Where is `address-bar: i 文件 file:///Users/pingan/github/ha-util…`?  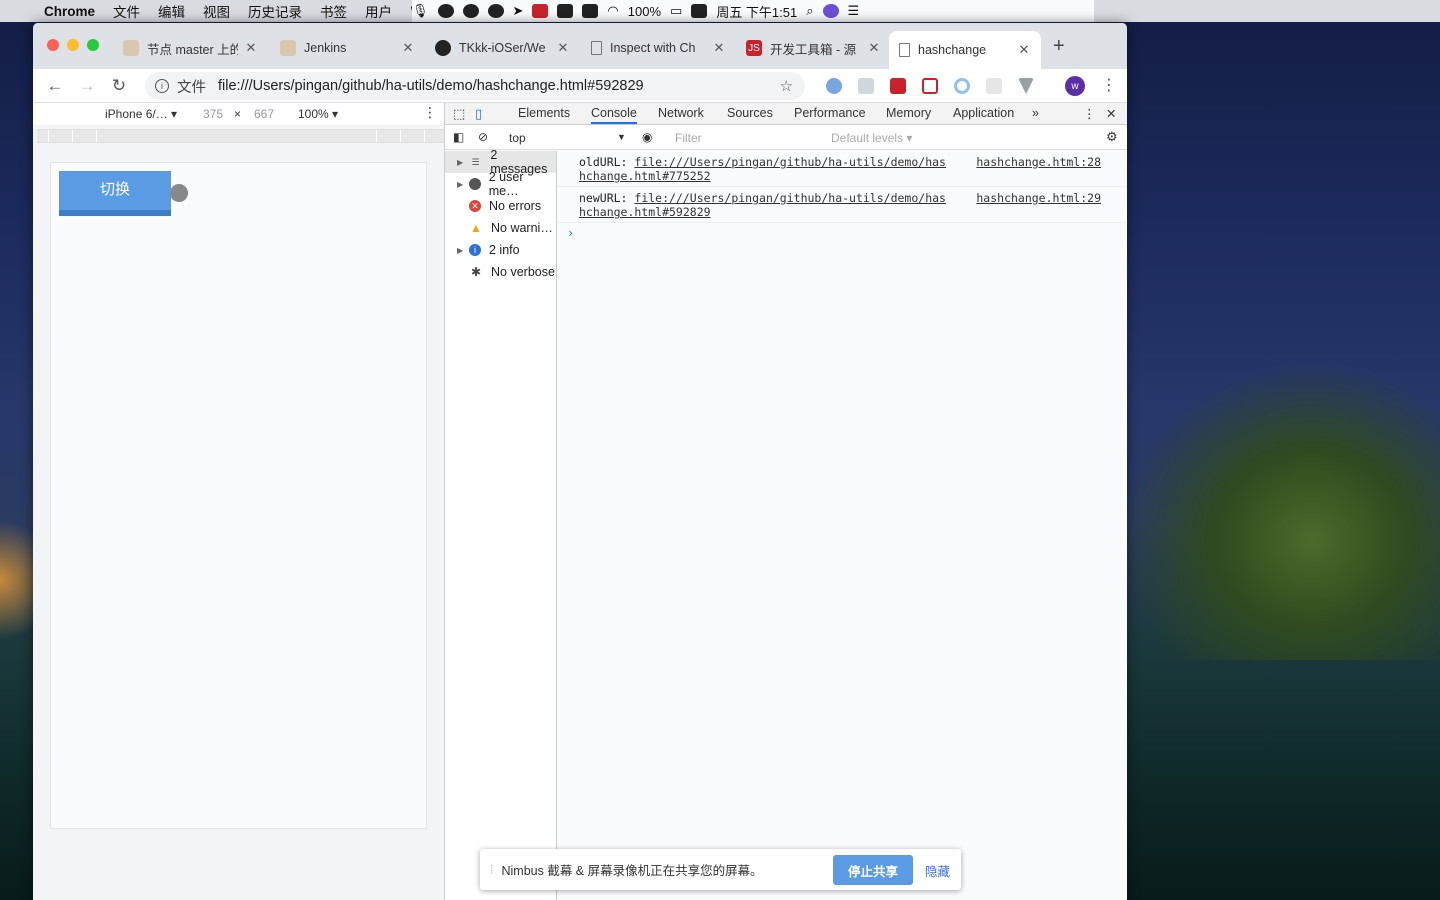
address-bar: i 文件 file:///Users/pingan/github/ha-util… is located at coordinates (475, 86).